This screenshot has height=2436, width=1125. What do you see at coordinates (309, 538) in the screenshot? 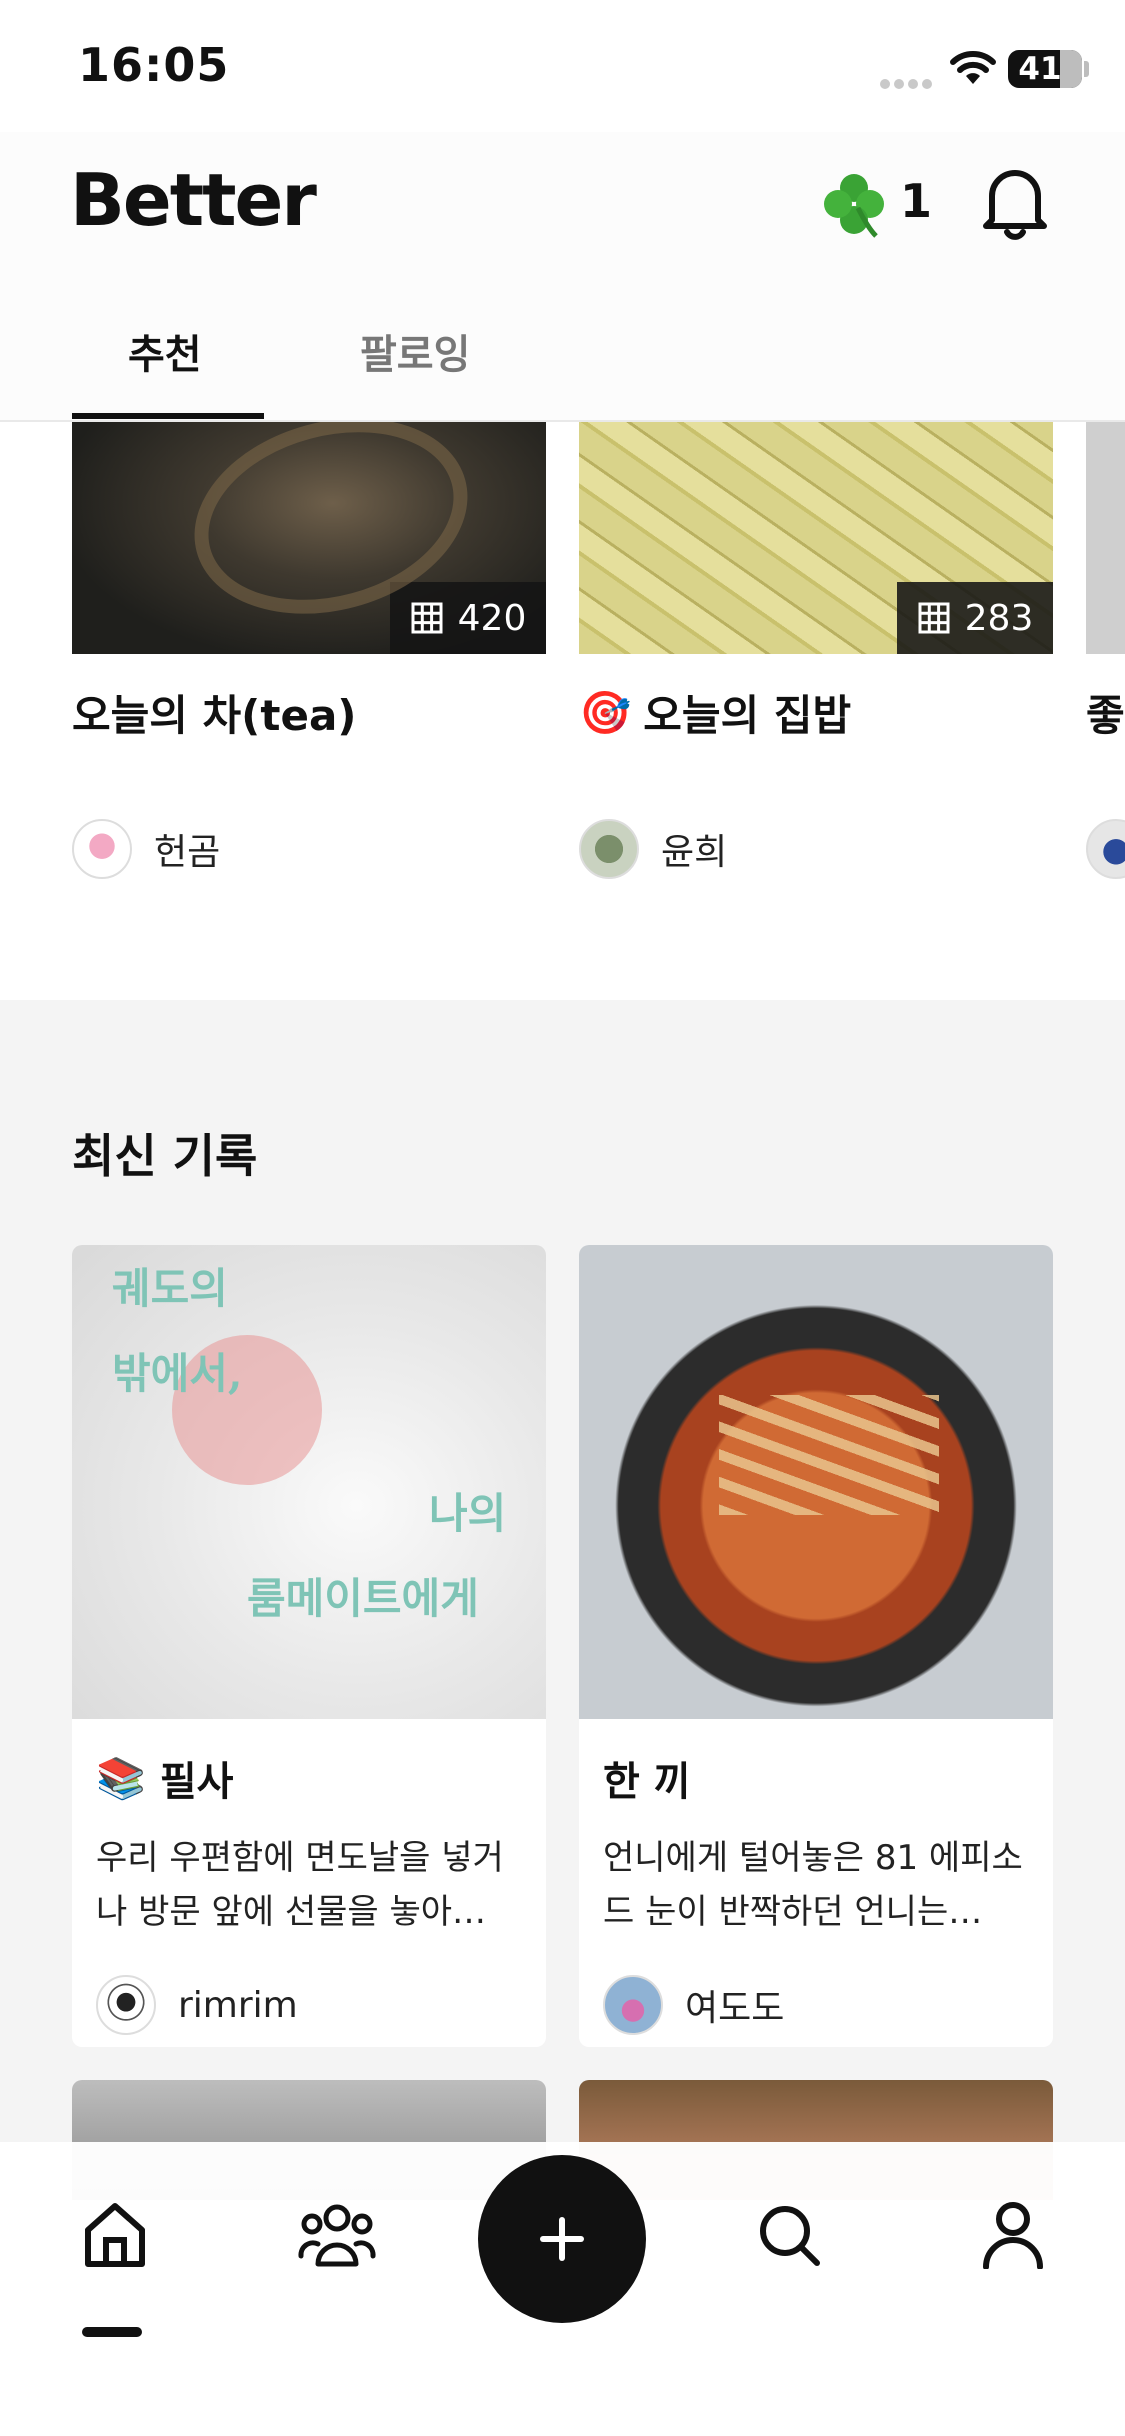
I see `challenge-thumbnail: 420` at bounding box center [309, 538].